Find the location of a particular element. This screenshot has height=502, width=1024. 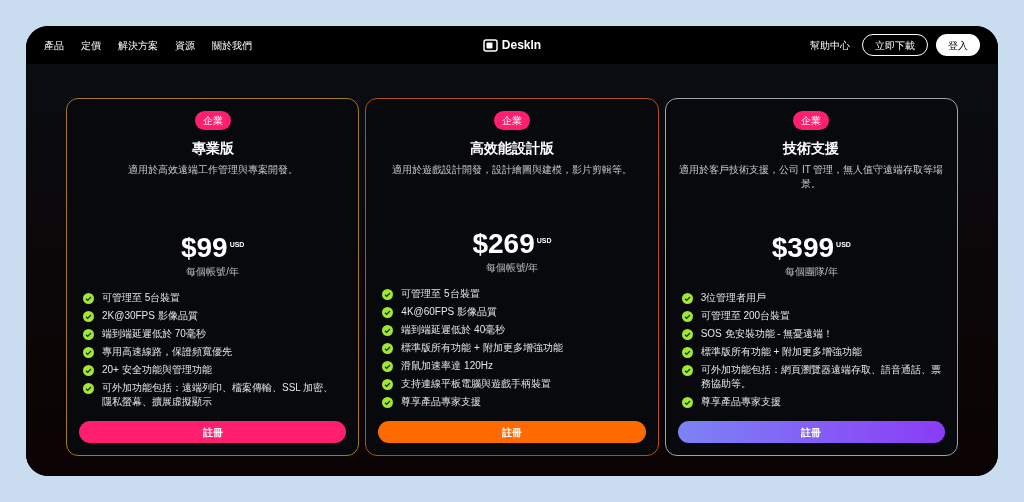

plan-price: $269 is located at coordinates (503, 244).